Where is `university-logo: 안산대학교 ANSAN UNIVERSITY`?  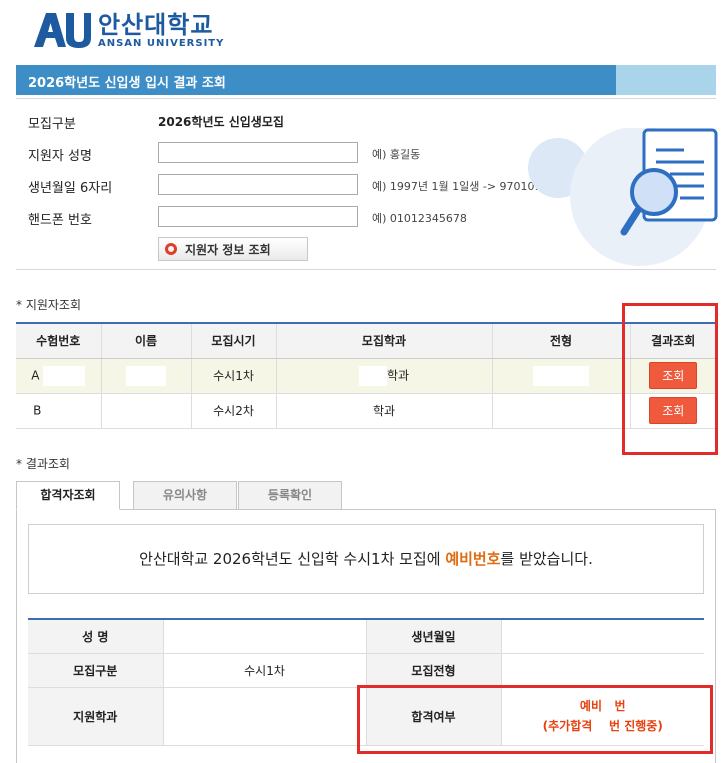
university-logo: 안산대학교 ANSAN UNIVERSITY is located at coordinates (128, 30).